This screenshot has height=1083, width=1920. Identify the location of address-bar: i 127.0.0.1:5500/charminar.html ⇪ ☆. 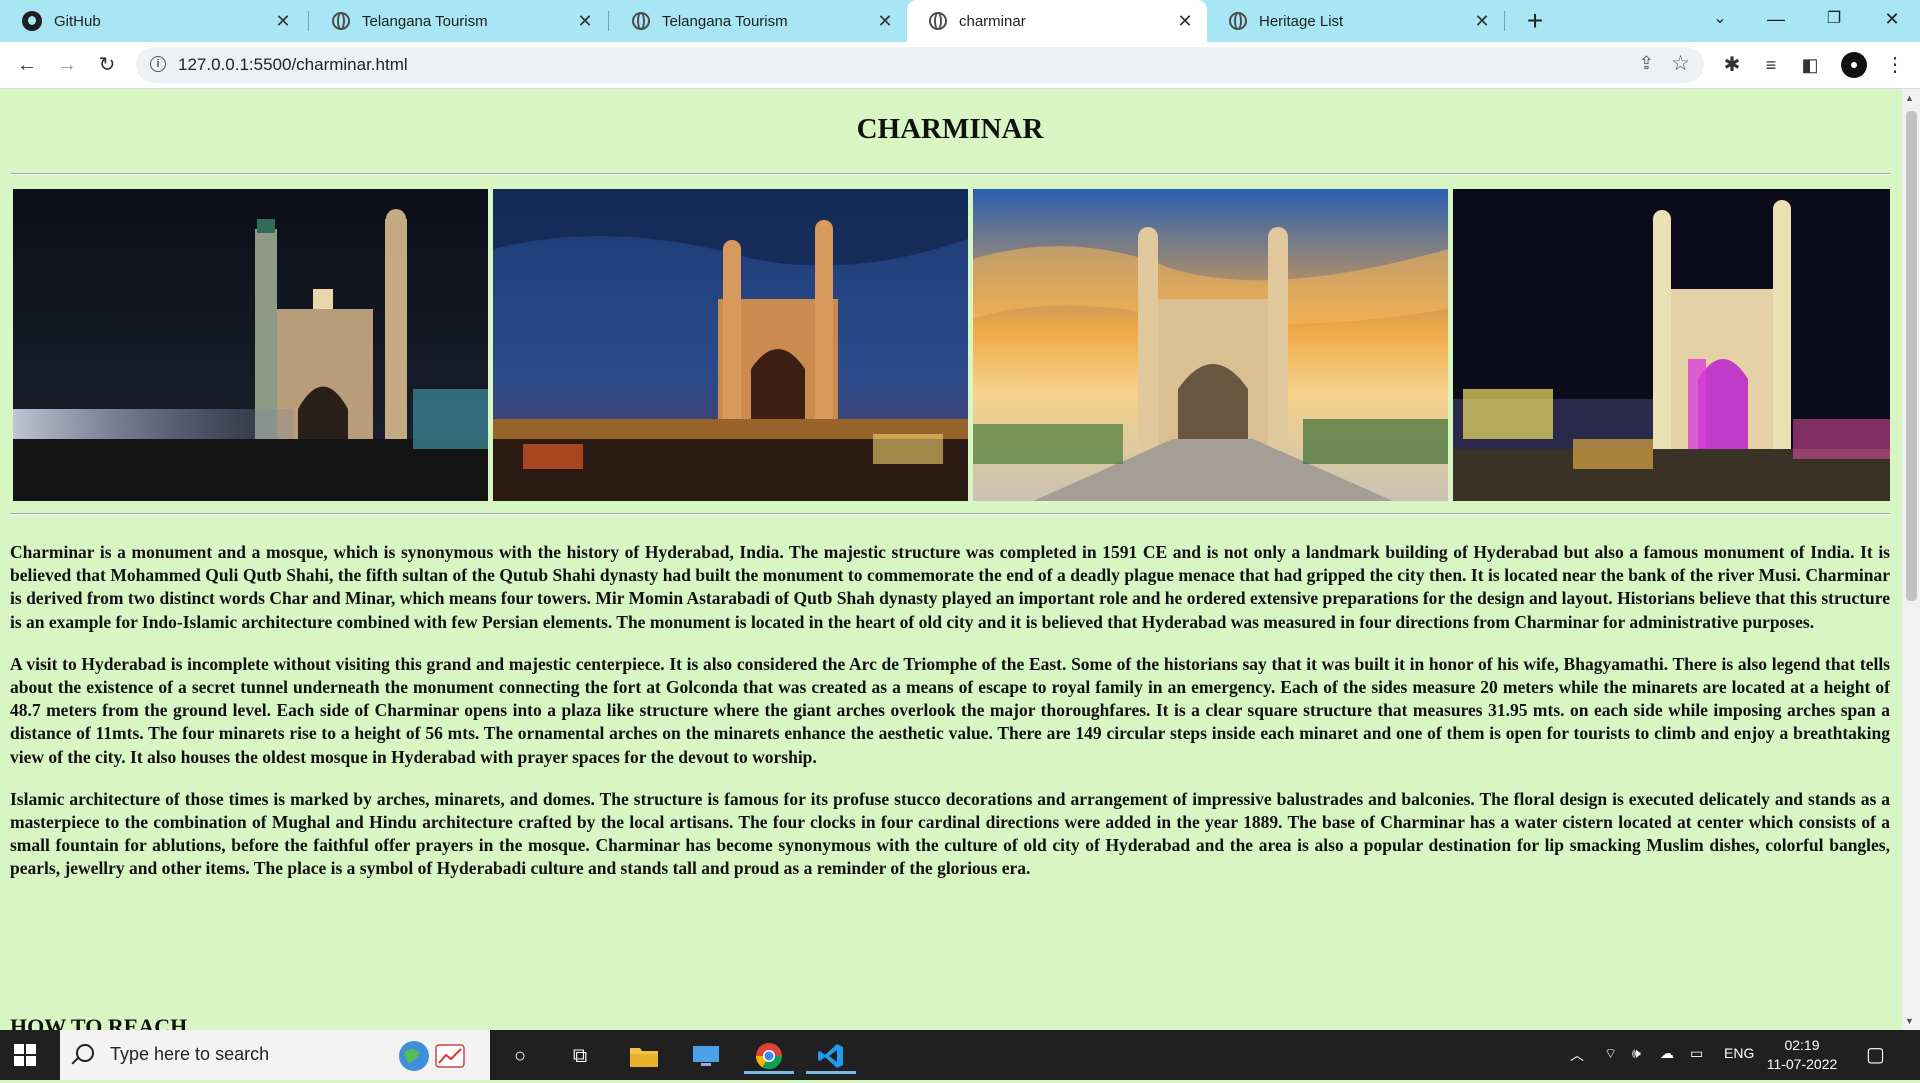
(920, 65).